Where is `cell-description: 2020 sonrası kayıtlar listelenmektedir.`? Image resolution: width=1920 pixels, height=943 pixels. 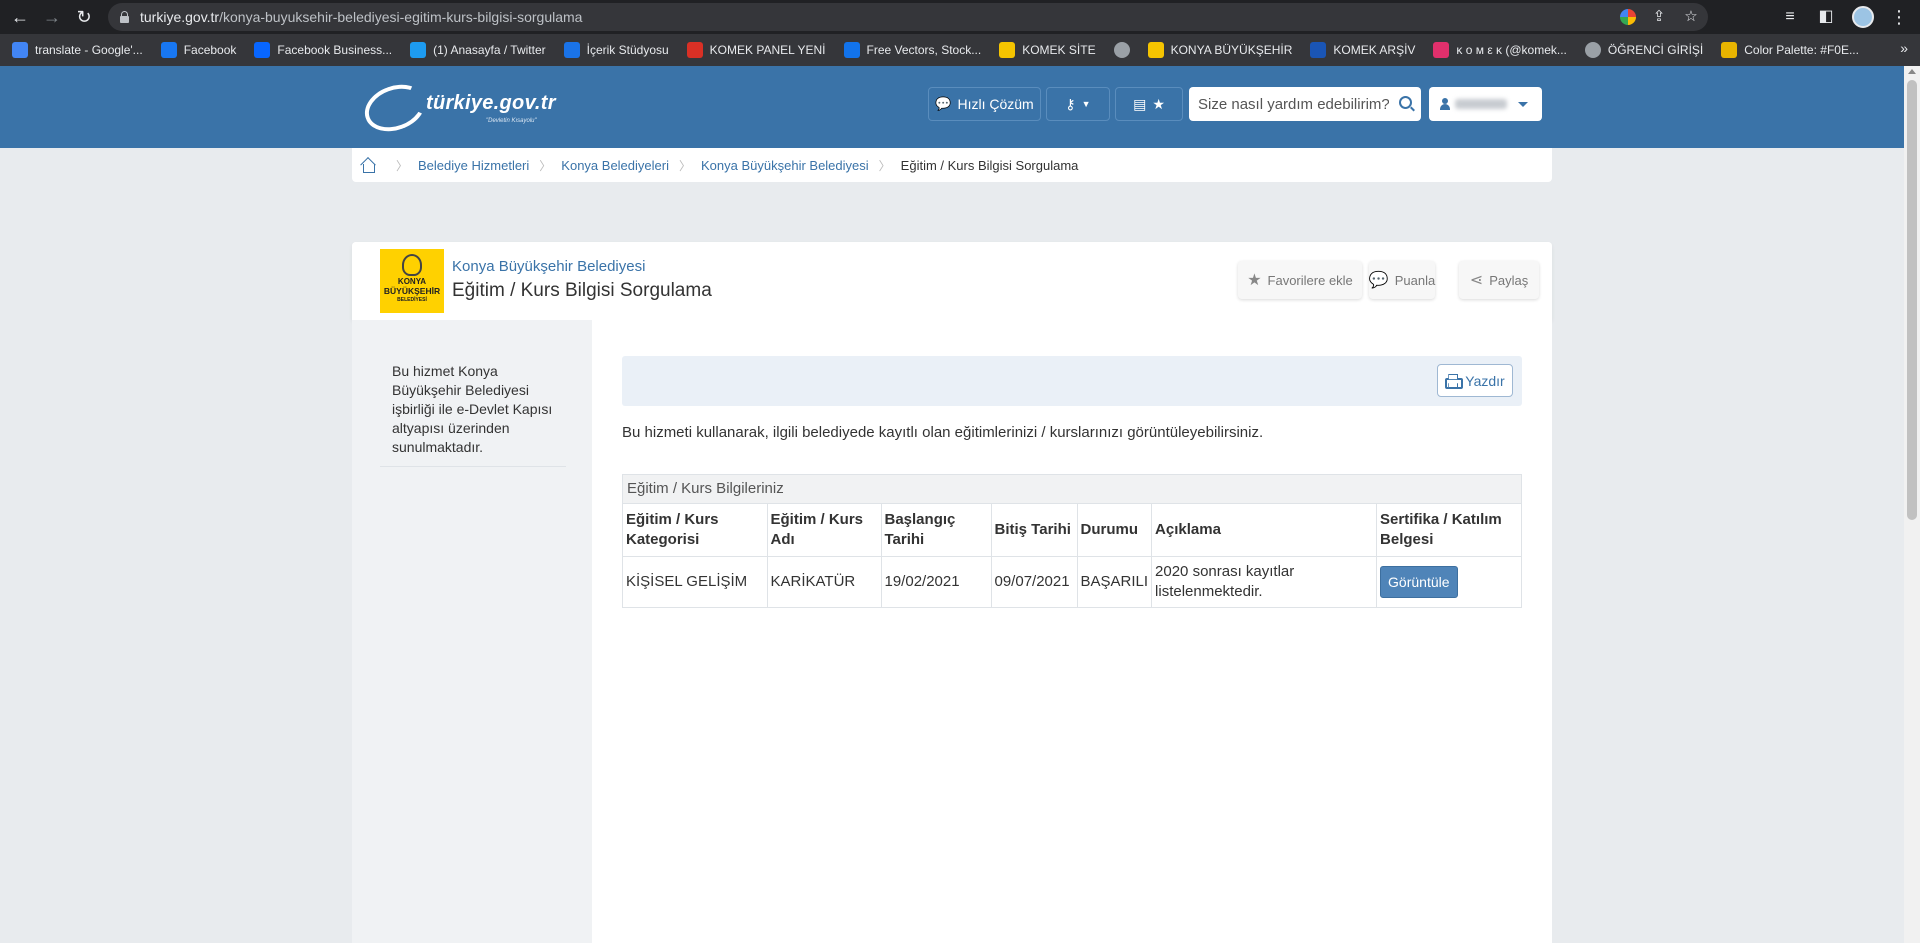
cell-description: 2020 sonrası kayıtlar listelenmektedir. is located at coordinates (1264, 581).